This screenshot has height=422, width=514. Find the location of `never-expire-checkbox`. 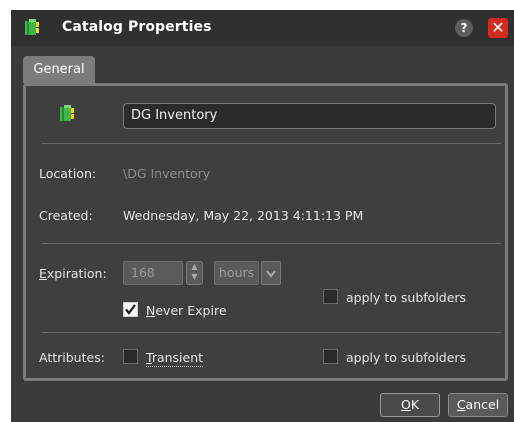

never-expire-checkbox is located at coordinates (130, 309).